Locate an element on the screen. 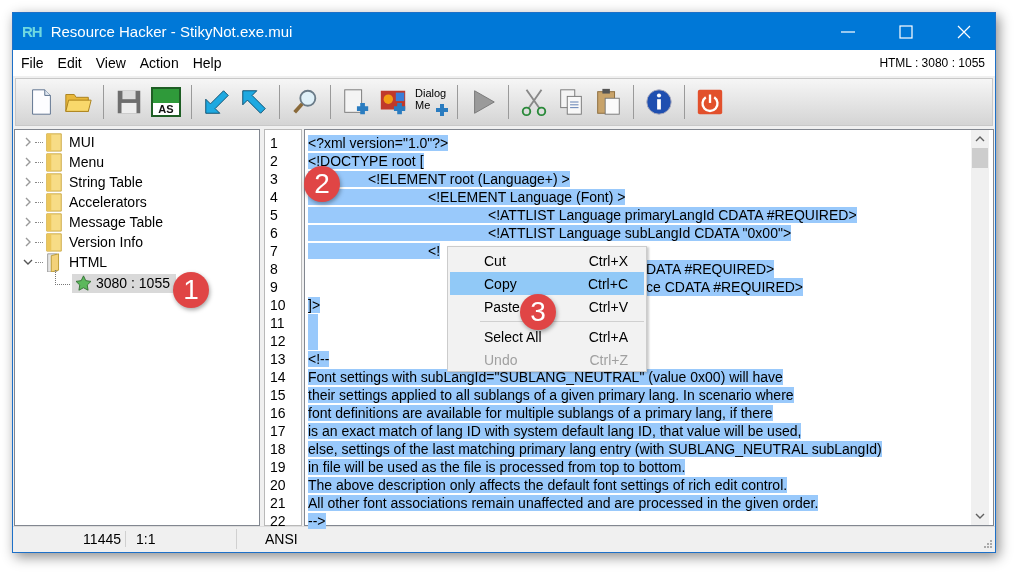  line-number: 15 is located at coordinates (278, 395).